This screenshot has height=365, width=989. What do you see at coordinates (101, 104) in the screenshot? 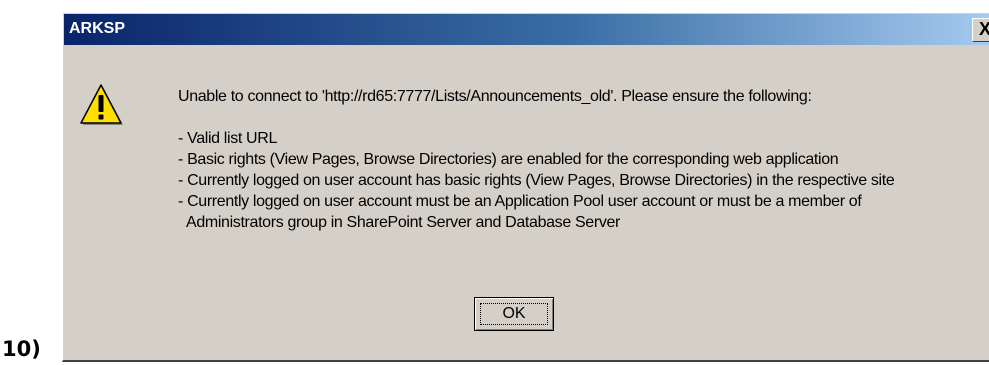
I see `warning-icon` at bounding box center [101, 104].